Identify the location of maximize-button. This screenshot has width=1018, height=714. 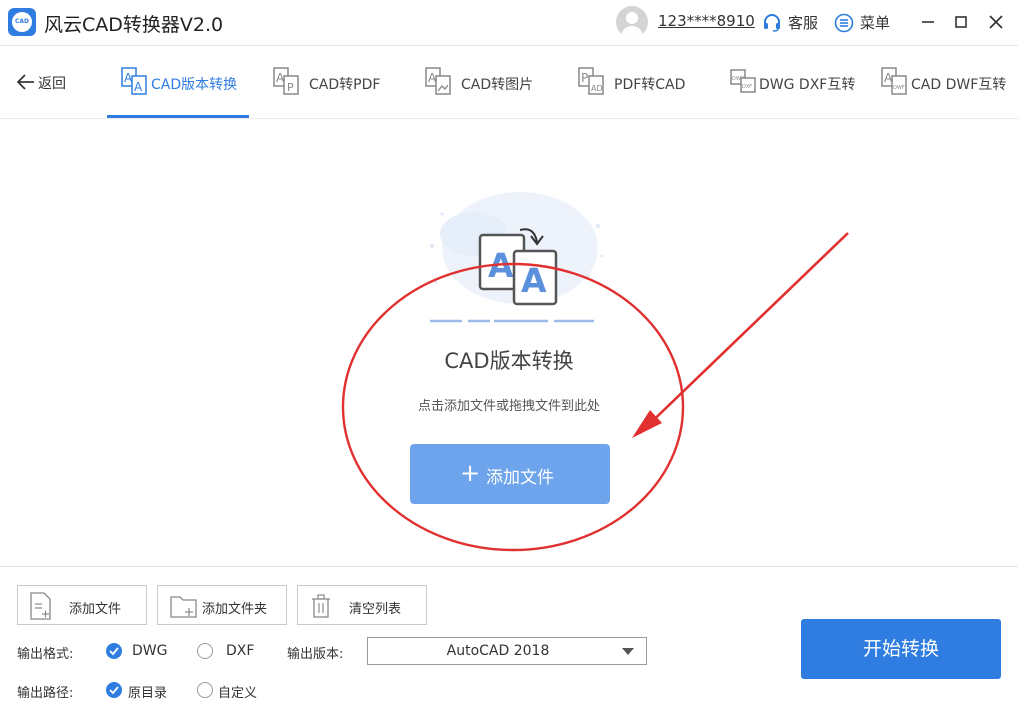
(961, 22).